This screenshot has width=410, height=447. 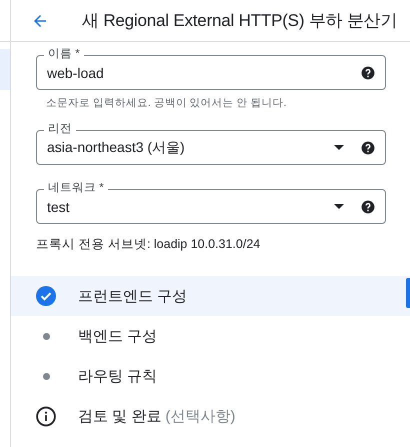 What do you see at coordinates (46, 416) in the screenshot?
I see `info-icon` at bounding box center [46, 416].